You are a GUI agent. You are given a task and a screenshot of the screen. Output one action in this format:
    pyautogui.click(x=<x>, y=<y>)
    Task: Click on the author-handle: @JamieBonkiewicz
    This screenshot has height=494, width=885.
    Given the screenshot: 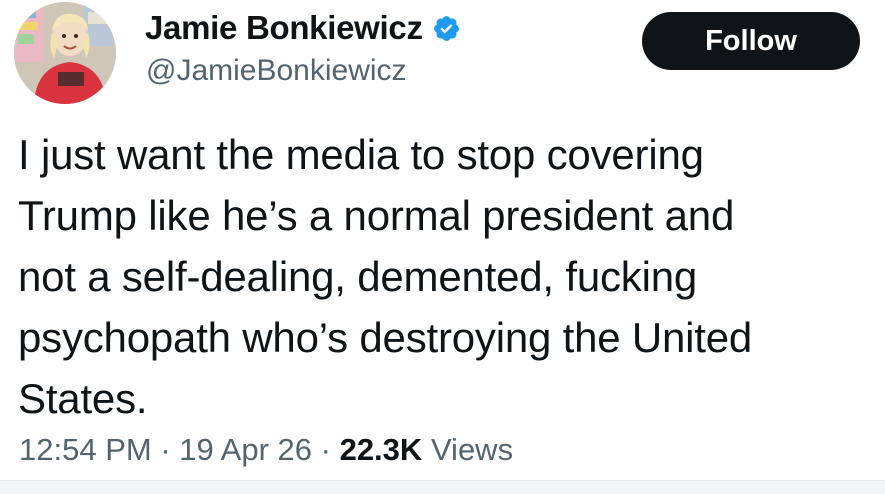 What is the action you would take?
    pyautogui.click(x=276, y=71)
    